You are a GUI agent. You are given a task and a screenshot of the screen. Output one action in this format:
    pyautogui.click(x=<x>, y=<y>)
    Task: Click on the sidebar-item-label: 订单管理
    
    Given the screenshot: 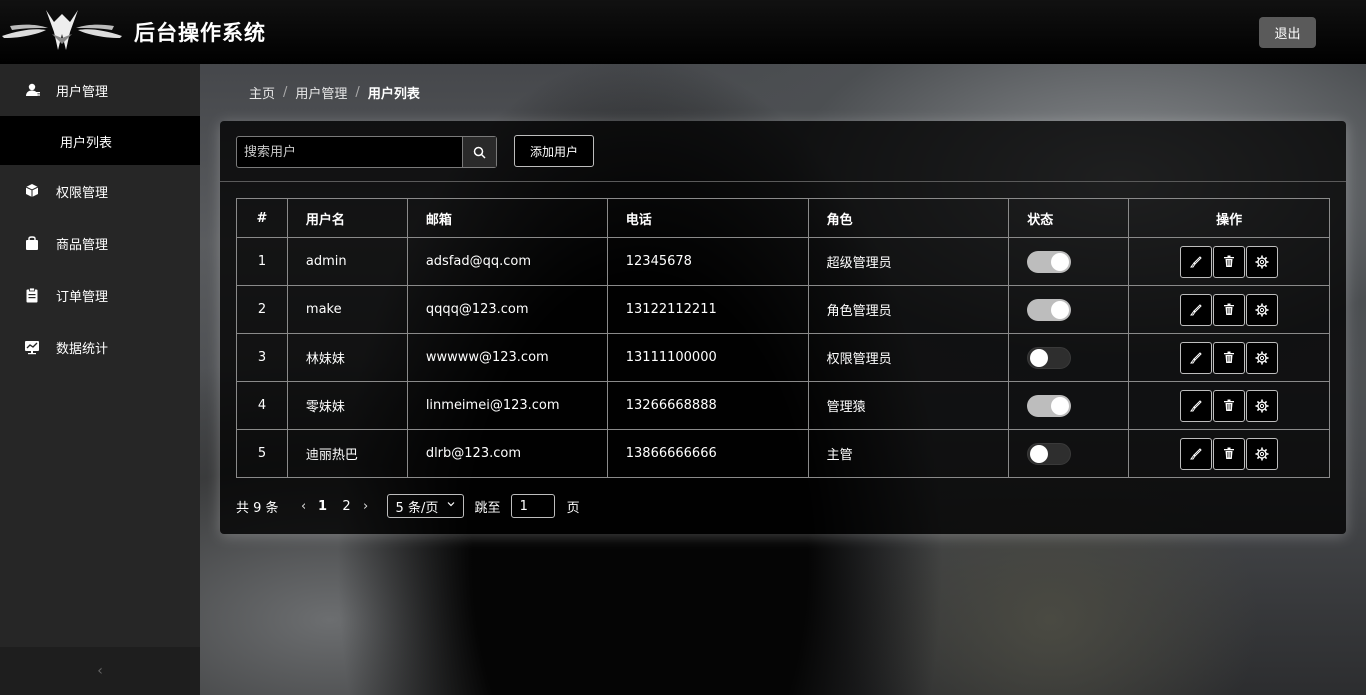 What is the action you would take?
    pyautogui.click(x=82, y=297)
    